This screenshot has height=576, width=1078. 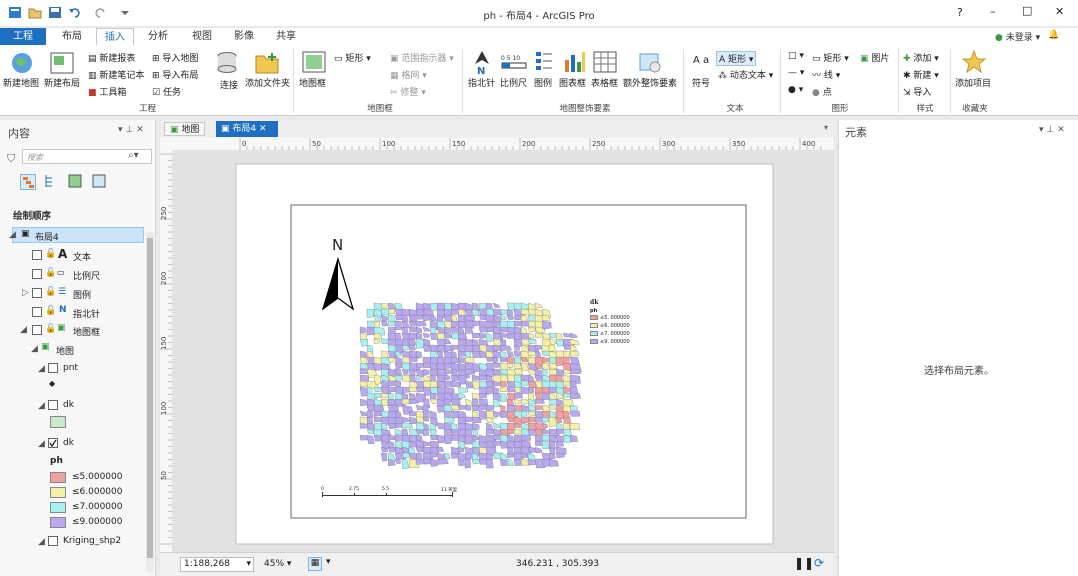 I want to click on trim-button: ✂ 修整 ▾, so click(x=408, y=91).